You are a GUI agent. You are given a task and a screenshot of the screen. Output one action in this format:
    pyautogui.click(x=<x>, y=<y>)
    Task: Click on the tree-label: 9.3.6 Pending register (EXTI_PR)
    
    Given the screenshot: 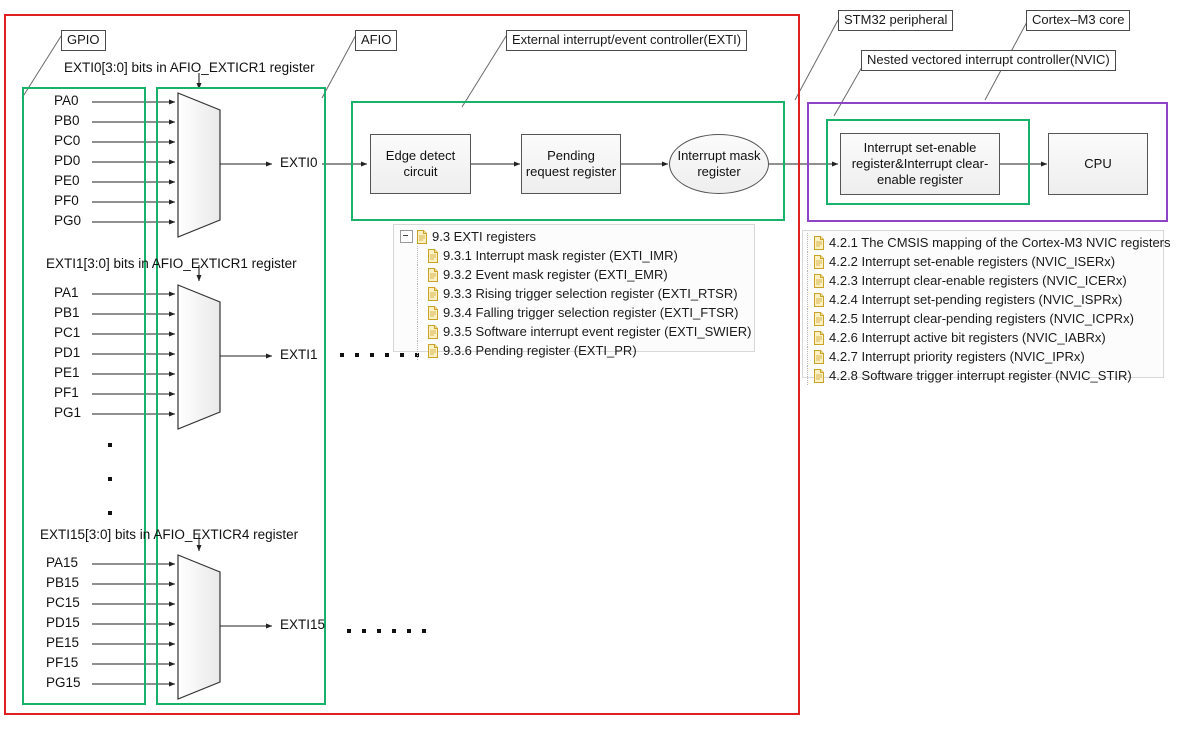 What is the action you would take?
    pyautogui.click(x=540, y=350)
    